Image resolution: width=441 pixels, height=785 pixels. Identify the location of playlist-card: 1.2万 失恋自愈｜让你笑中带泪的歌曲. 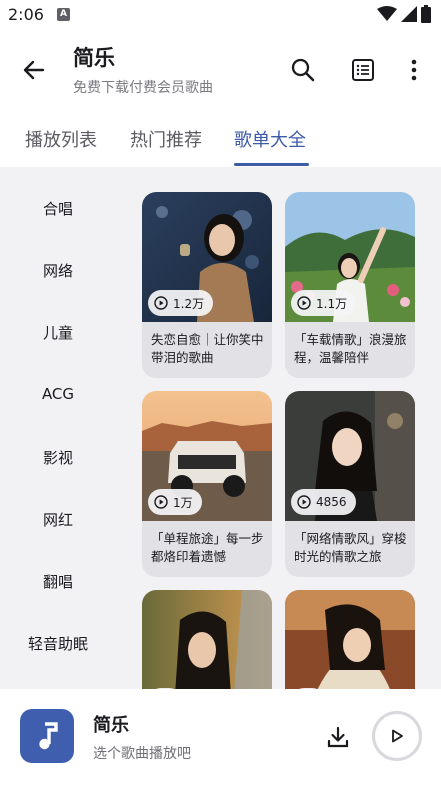
(207, 285).